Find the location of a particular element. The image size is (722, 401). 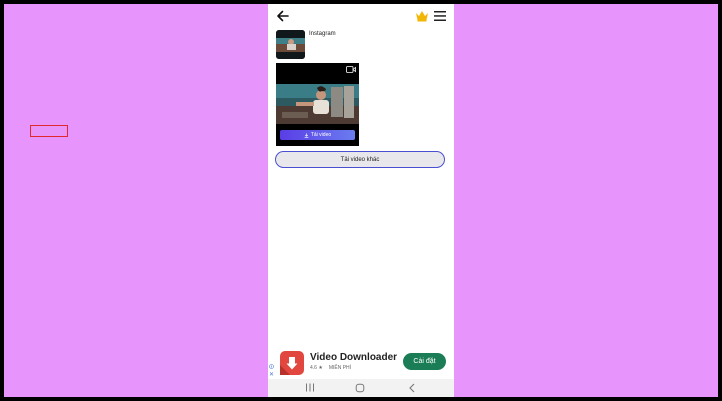

nav-back-icon is located at coordinates (412, 388).